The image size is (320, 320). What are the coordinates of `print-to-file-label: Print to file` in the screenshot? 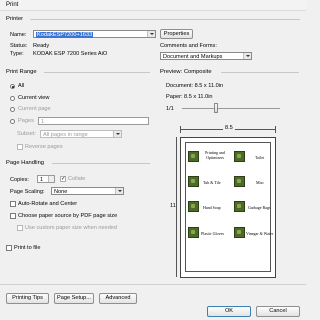 It's located at (27, 248).